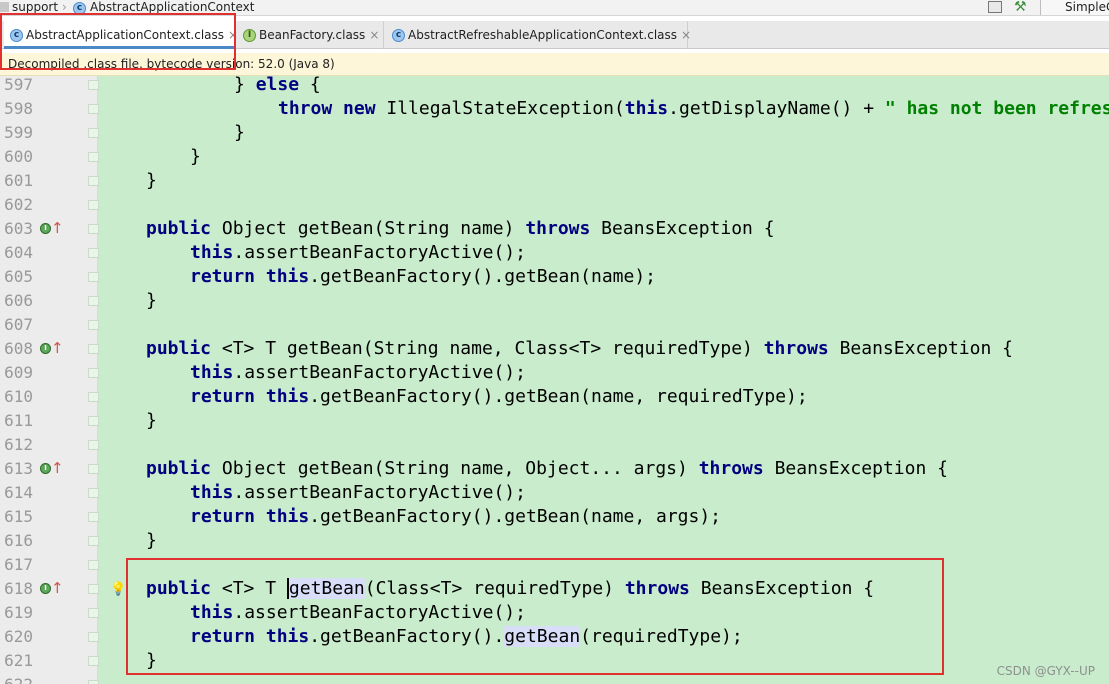  What do you see at coordinates (554, 181) in the screenshot?
I see `code-line: 601}` at bounding box center [554, 181].